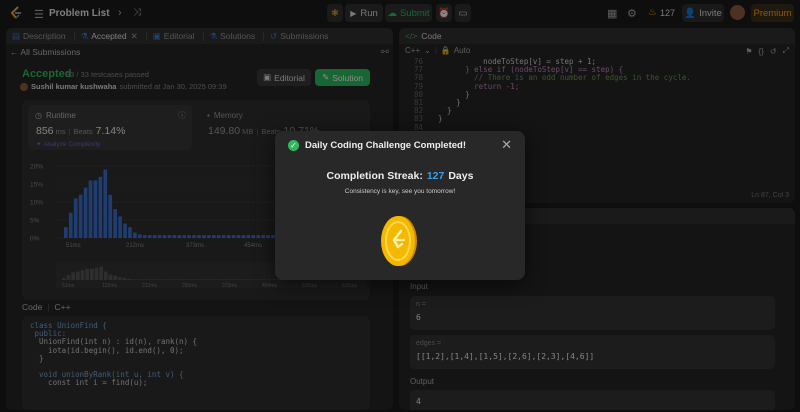  Describe the element at coordinates (506, 145) in the screenshot. I see `close-icon: ✕` at that location.